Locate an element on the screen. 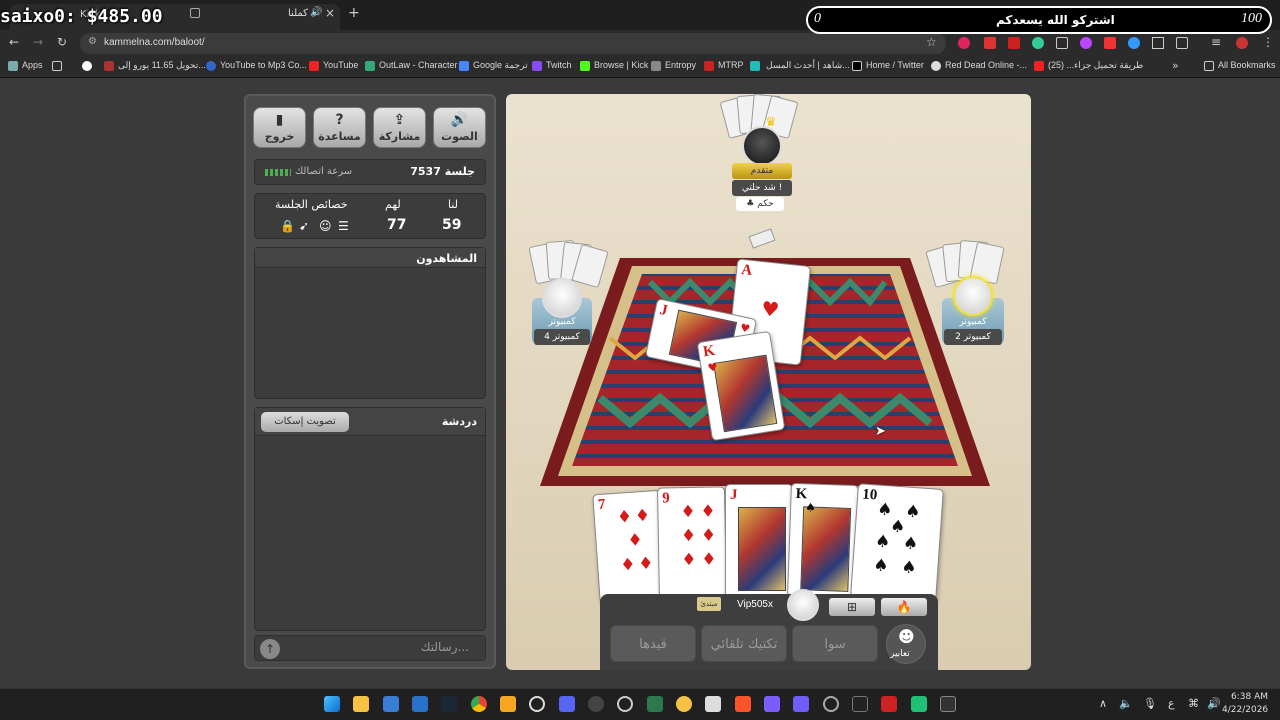 The width and height of the screenshot is (1280, 720). send-arrow-icon: ↑ is located at coordinates (270, 649).